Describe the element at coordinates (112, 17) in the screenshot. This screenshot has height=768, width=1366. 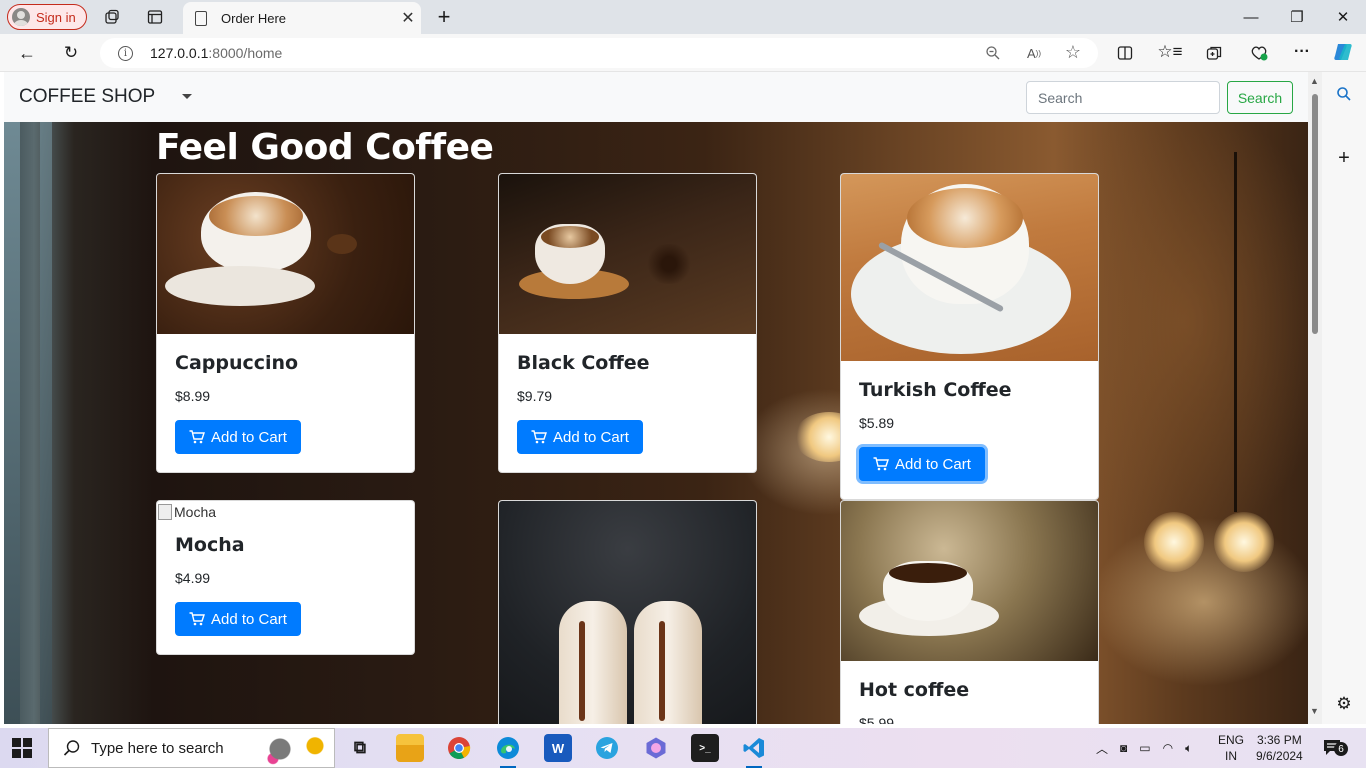
I see `workspaces-icon` at that location.